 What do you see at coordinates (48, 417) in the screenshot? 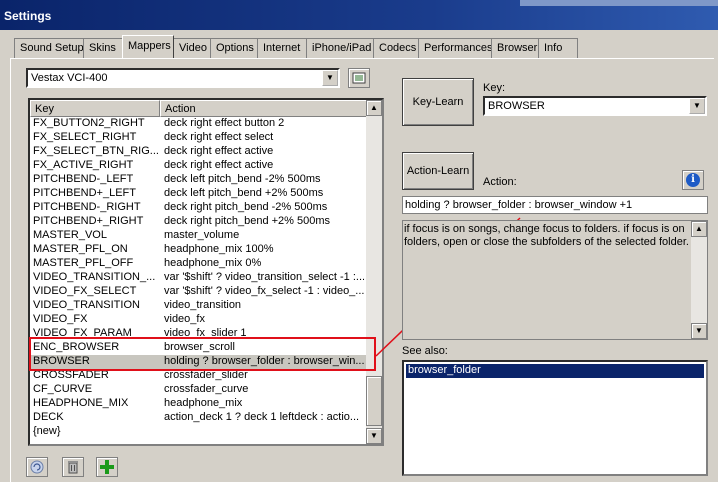
I see `row-key: DECK` at bounding box center [48, 417].